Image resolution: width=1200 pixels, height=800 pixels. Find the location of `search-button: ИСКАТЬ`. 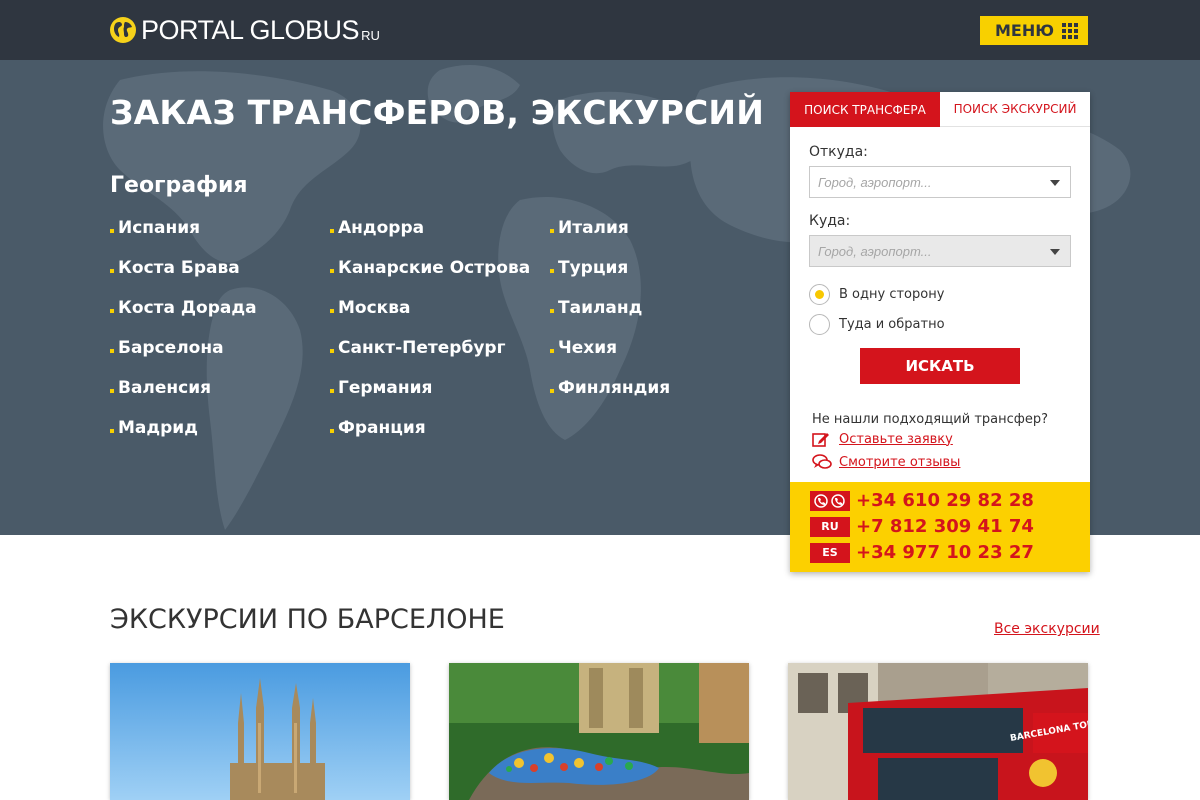

search-button: ИСКАТЬ is located at coordinates (940, 366).